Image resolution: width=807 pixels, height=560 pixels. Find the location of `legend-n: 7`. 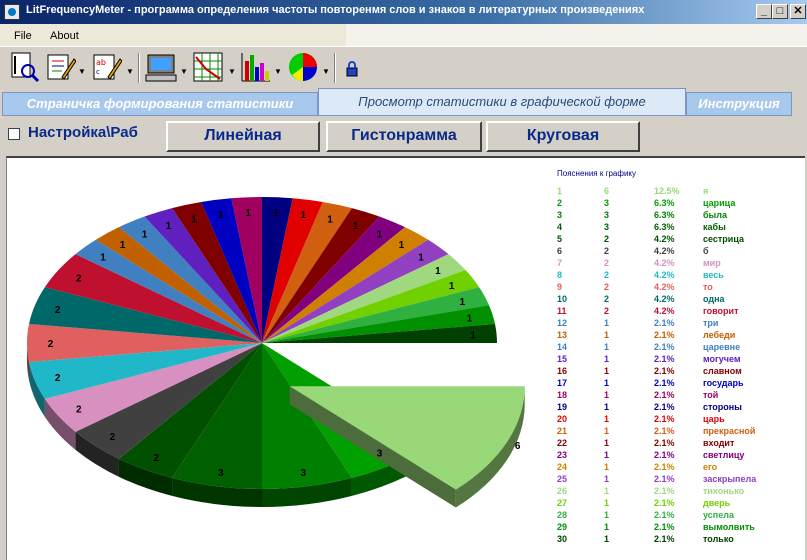

legend-n: 7 is located at coordinates (560, 263).